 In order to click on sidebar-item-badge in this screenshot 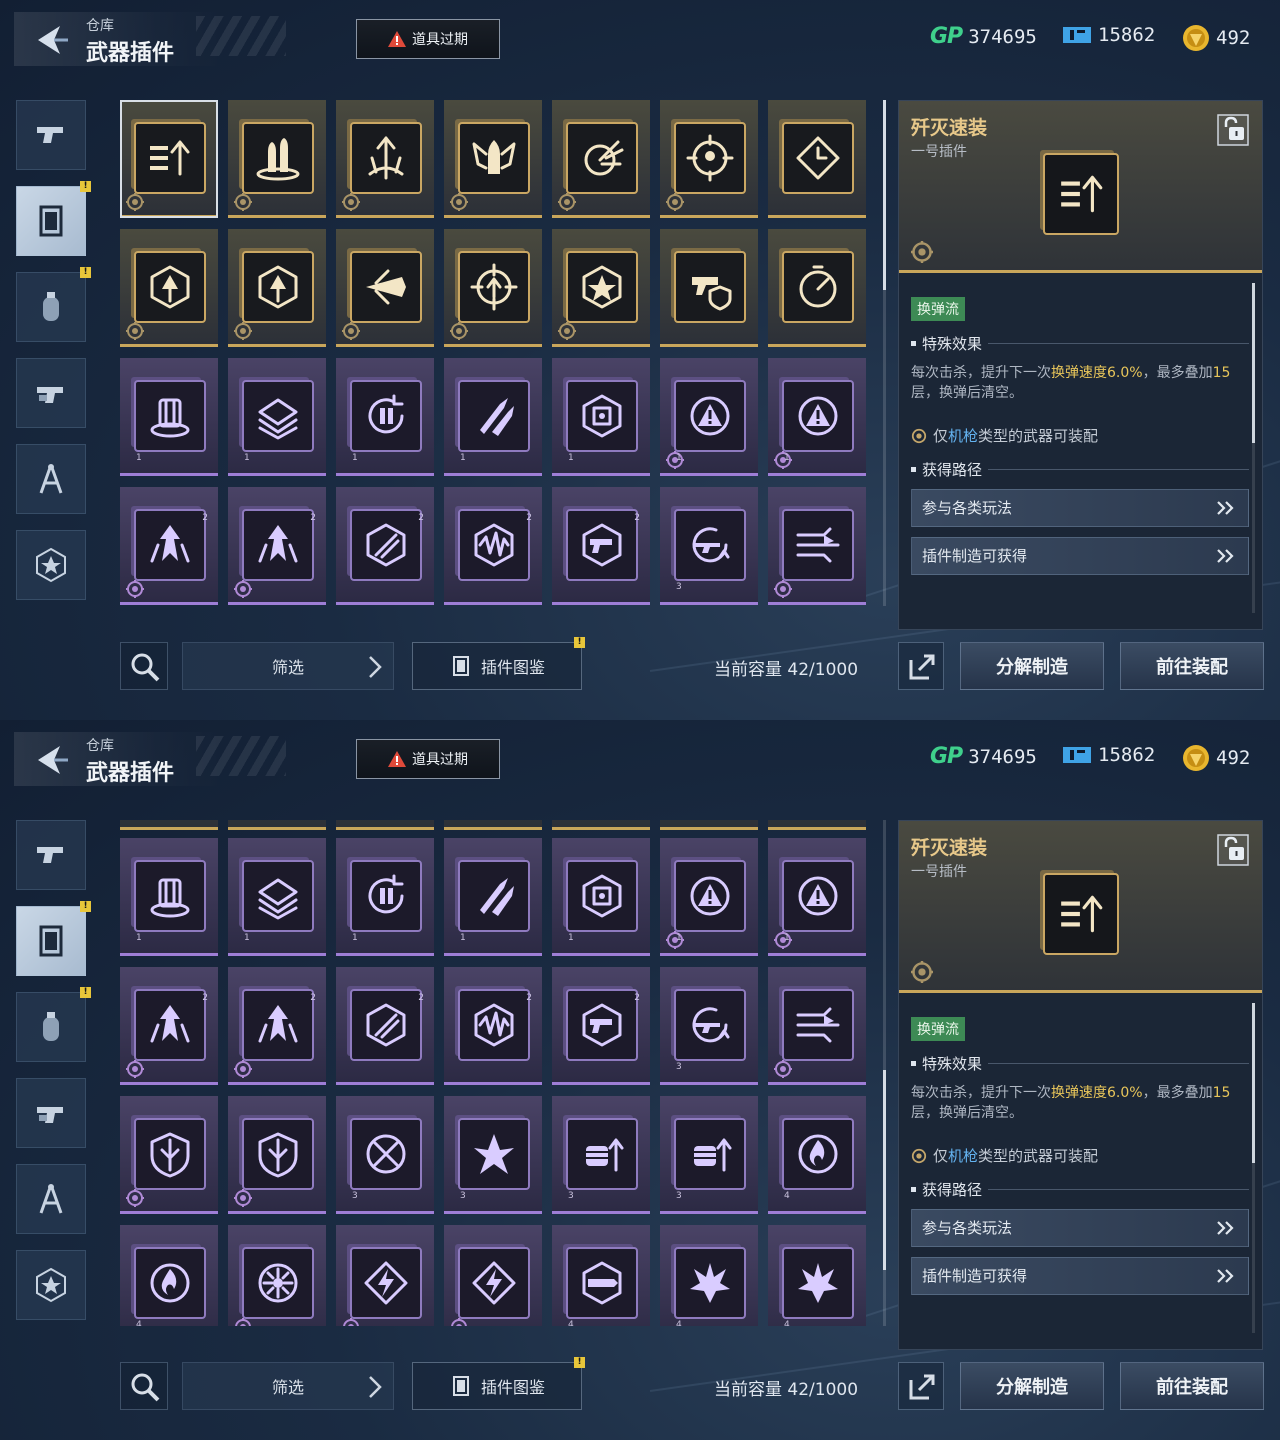, I will do `click(51, 565)`.